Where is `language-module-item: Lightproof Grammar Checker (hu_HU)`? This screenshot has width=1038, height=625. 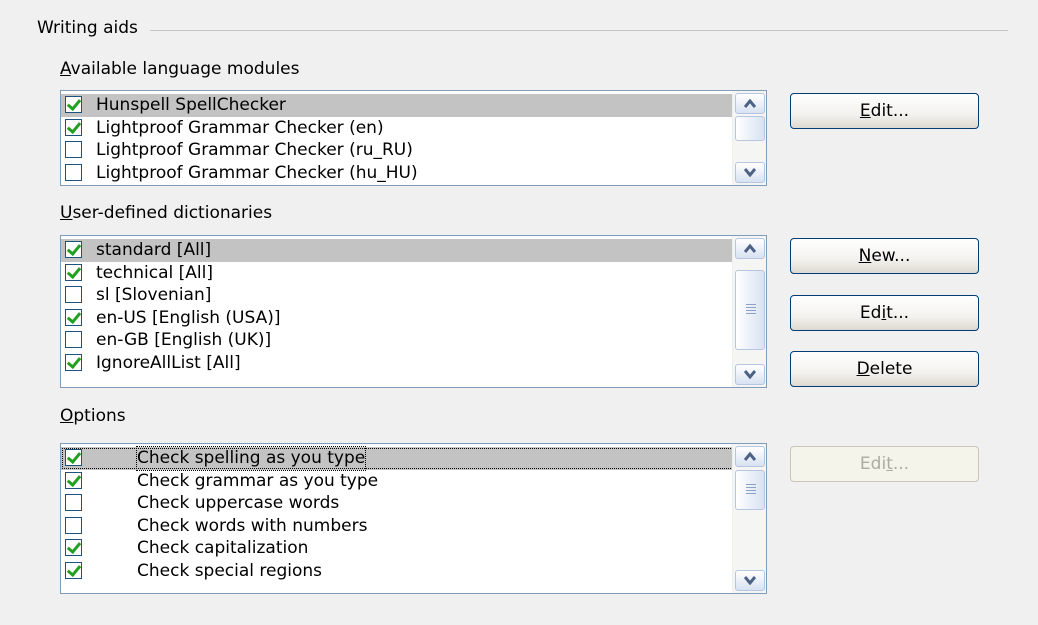 language-module-item: Lightproof Grammar Checker (hu_HU) is located at coordinates (413, 173).